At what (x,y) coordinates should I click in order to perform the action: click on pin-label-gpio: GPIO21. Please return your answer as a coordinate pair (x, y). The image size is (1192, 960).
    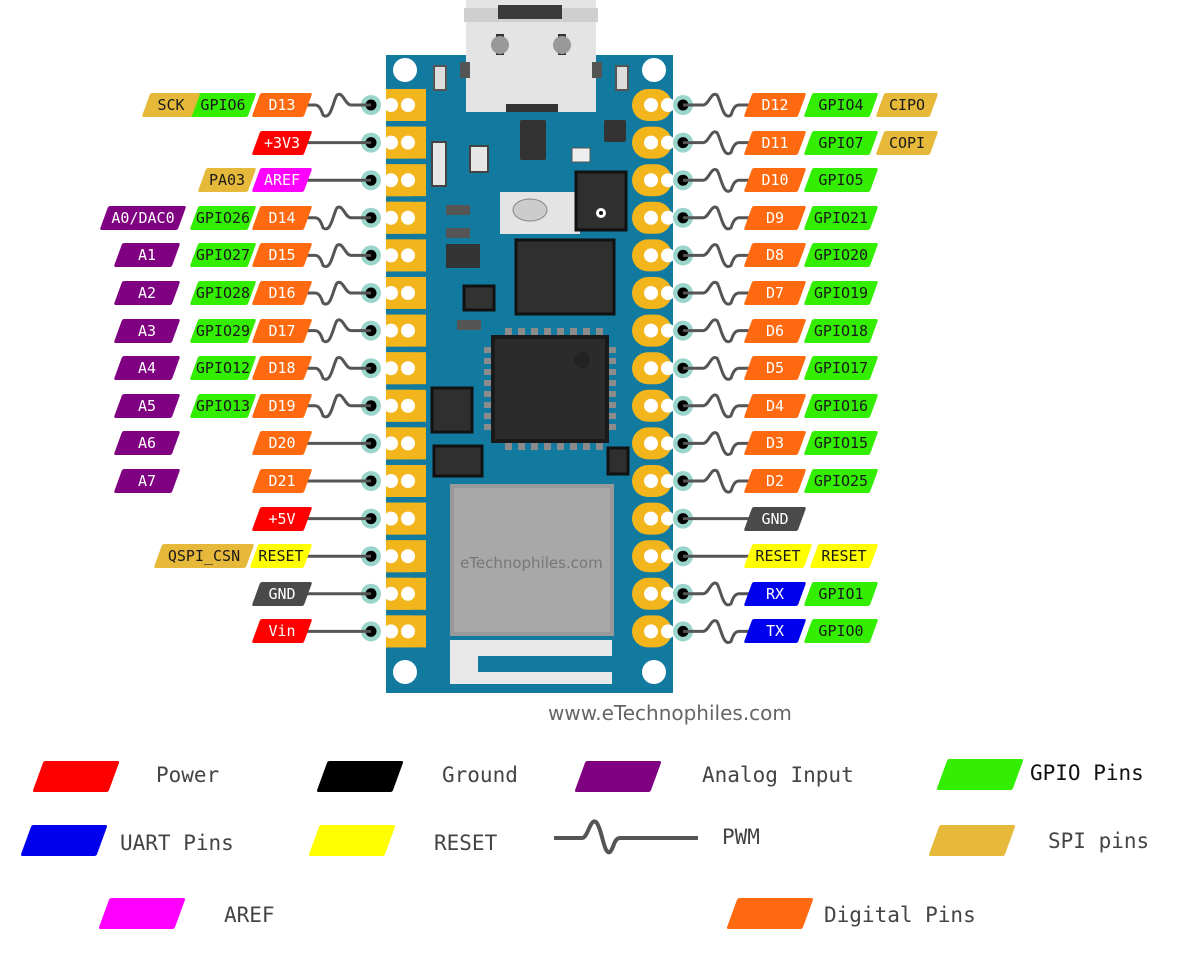
    Looking at the image, I should click on (841, 217).